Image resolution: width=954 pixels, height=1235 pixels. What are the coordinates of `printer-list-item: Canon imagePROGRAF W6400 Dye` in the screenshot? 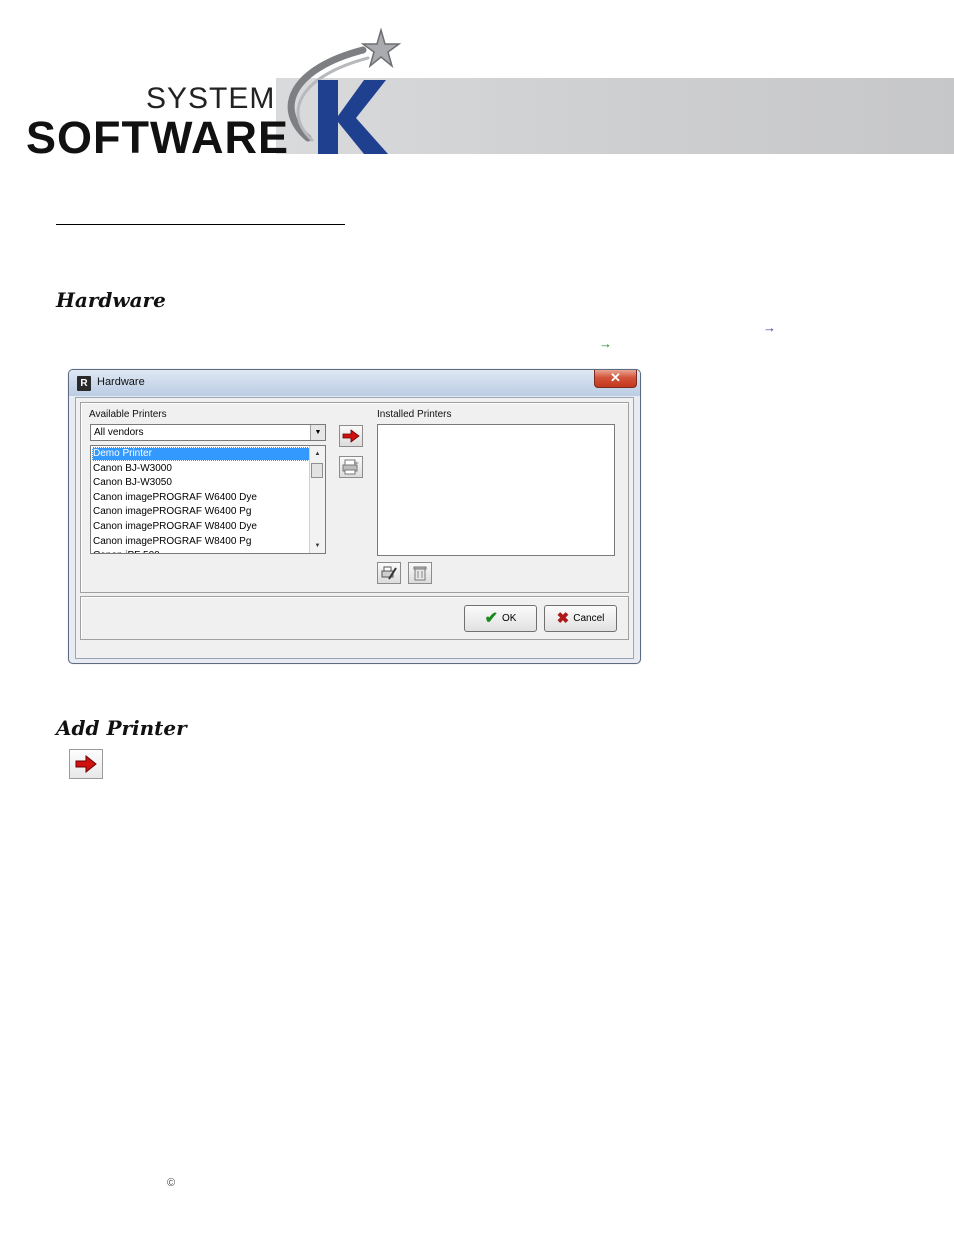 It's located at (201, 498).